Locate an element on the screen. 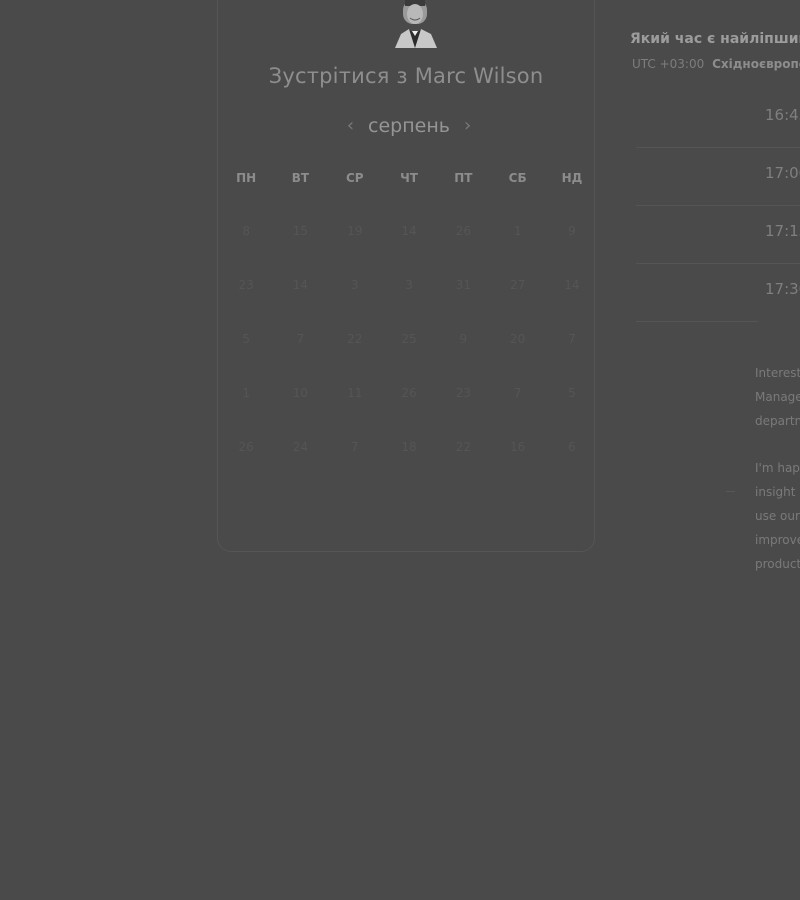 This screenshot has width=800, height=900. timezone-name: Східноєвропе is located at coordinates (756, 64).